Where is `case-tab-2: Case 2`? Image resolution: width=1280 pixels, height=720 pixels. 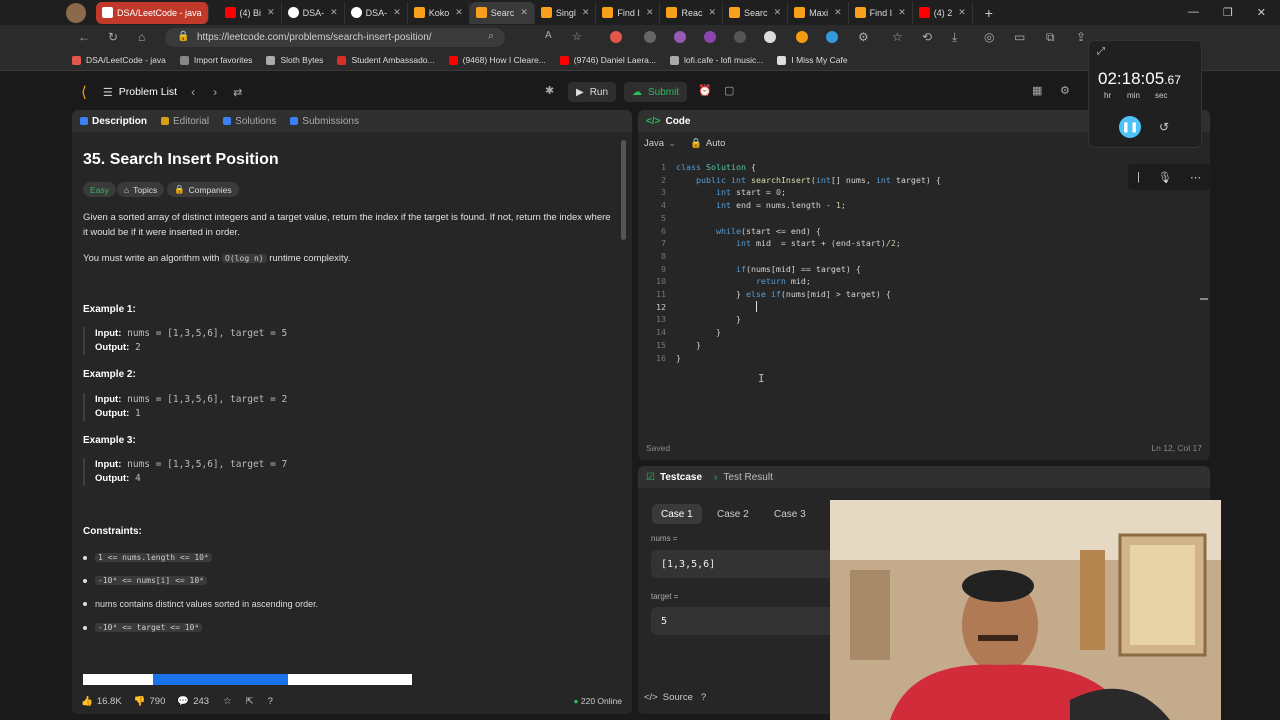
case-tab-2: Case 2 is located at coordinates (733, 514).